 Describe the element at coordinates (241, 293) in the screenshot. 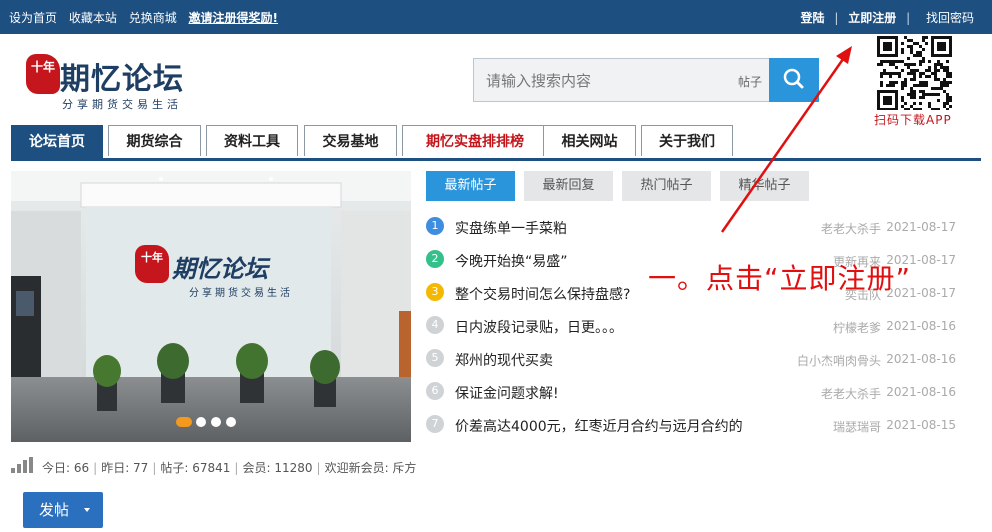

I see `wall-slogan: 分享期货交易生活` at that location.